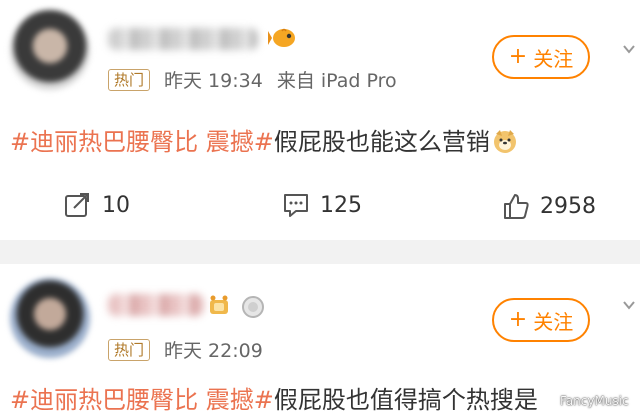 The image size is (640, 415). I want to click on like-icon, so click(516, 206).